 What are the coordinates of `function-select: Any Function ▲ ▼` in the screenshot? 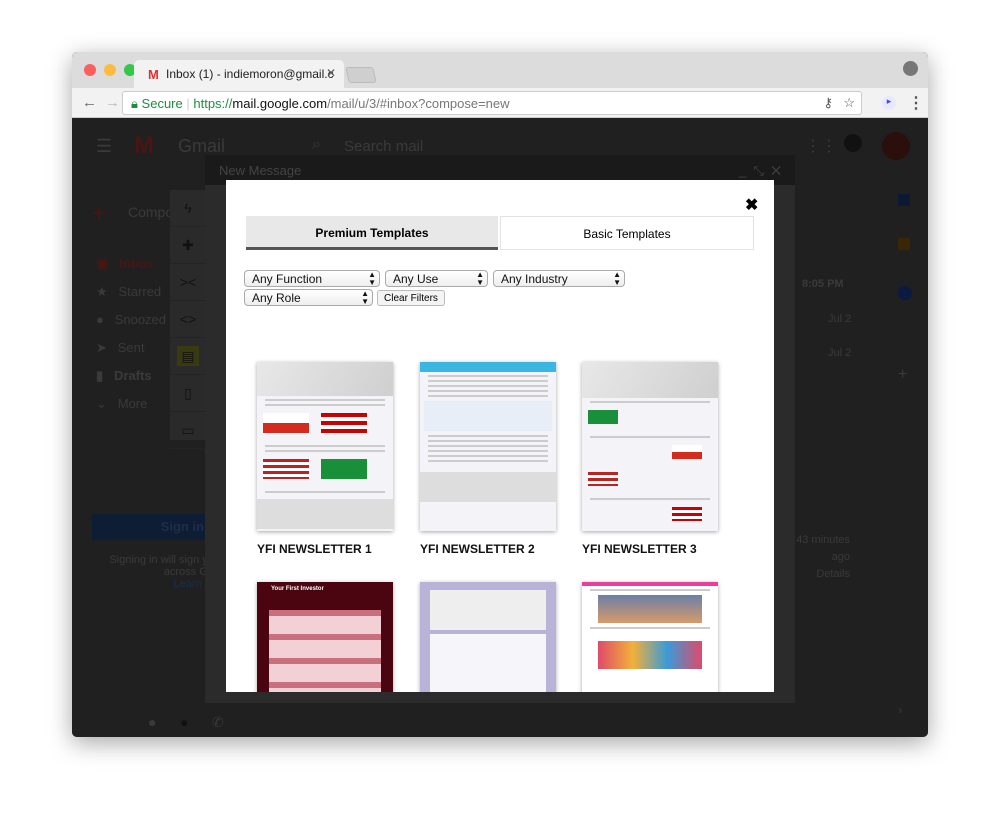 It's located at (312, 278).